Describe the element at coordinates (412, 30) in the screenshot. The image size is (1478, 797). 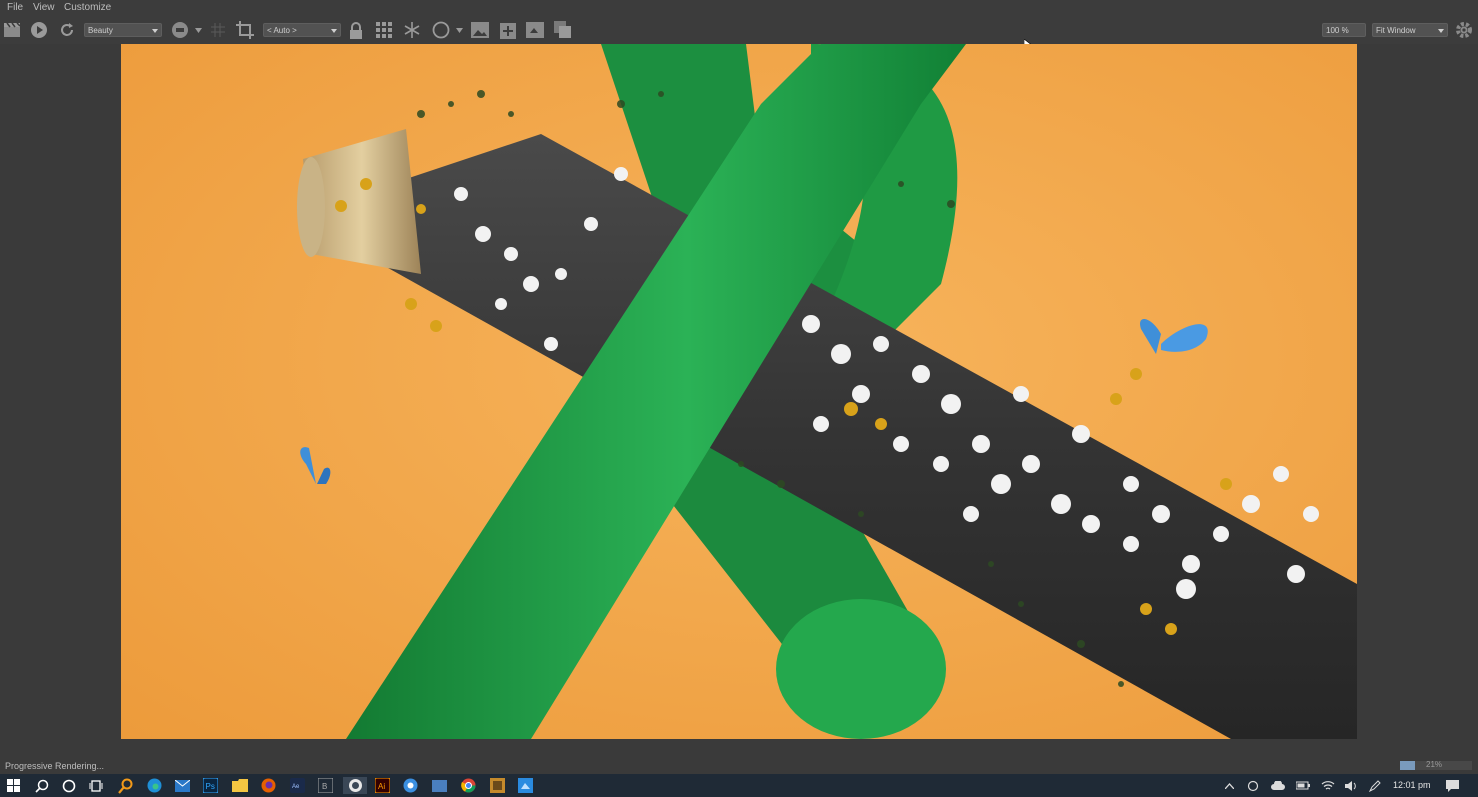
I see `snowflake-icon` at that location.